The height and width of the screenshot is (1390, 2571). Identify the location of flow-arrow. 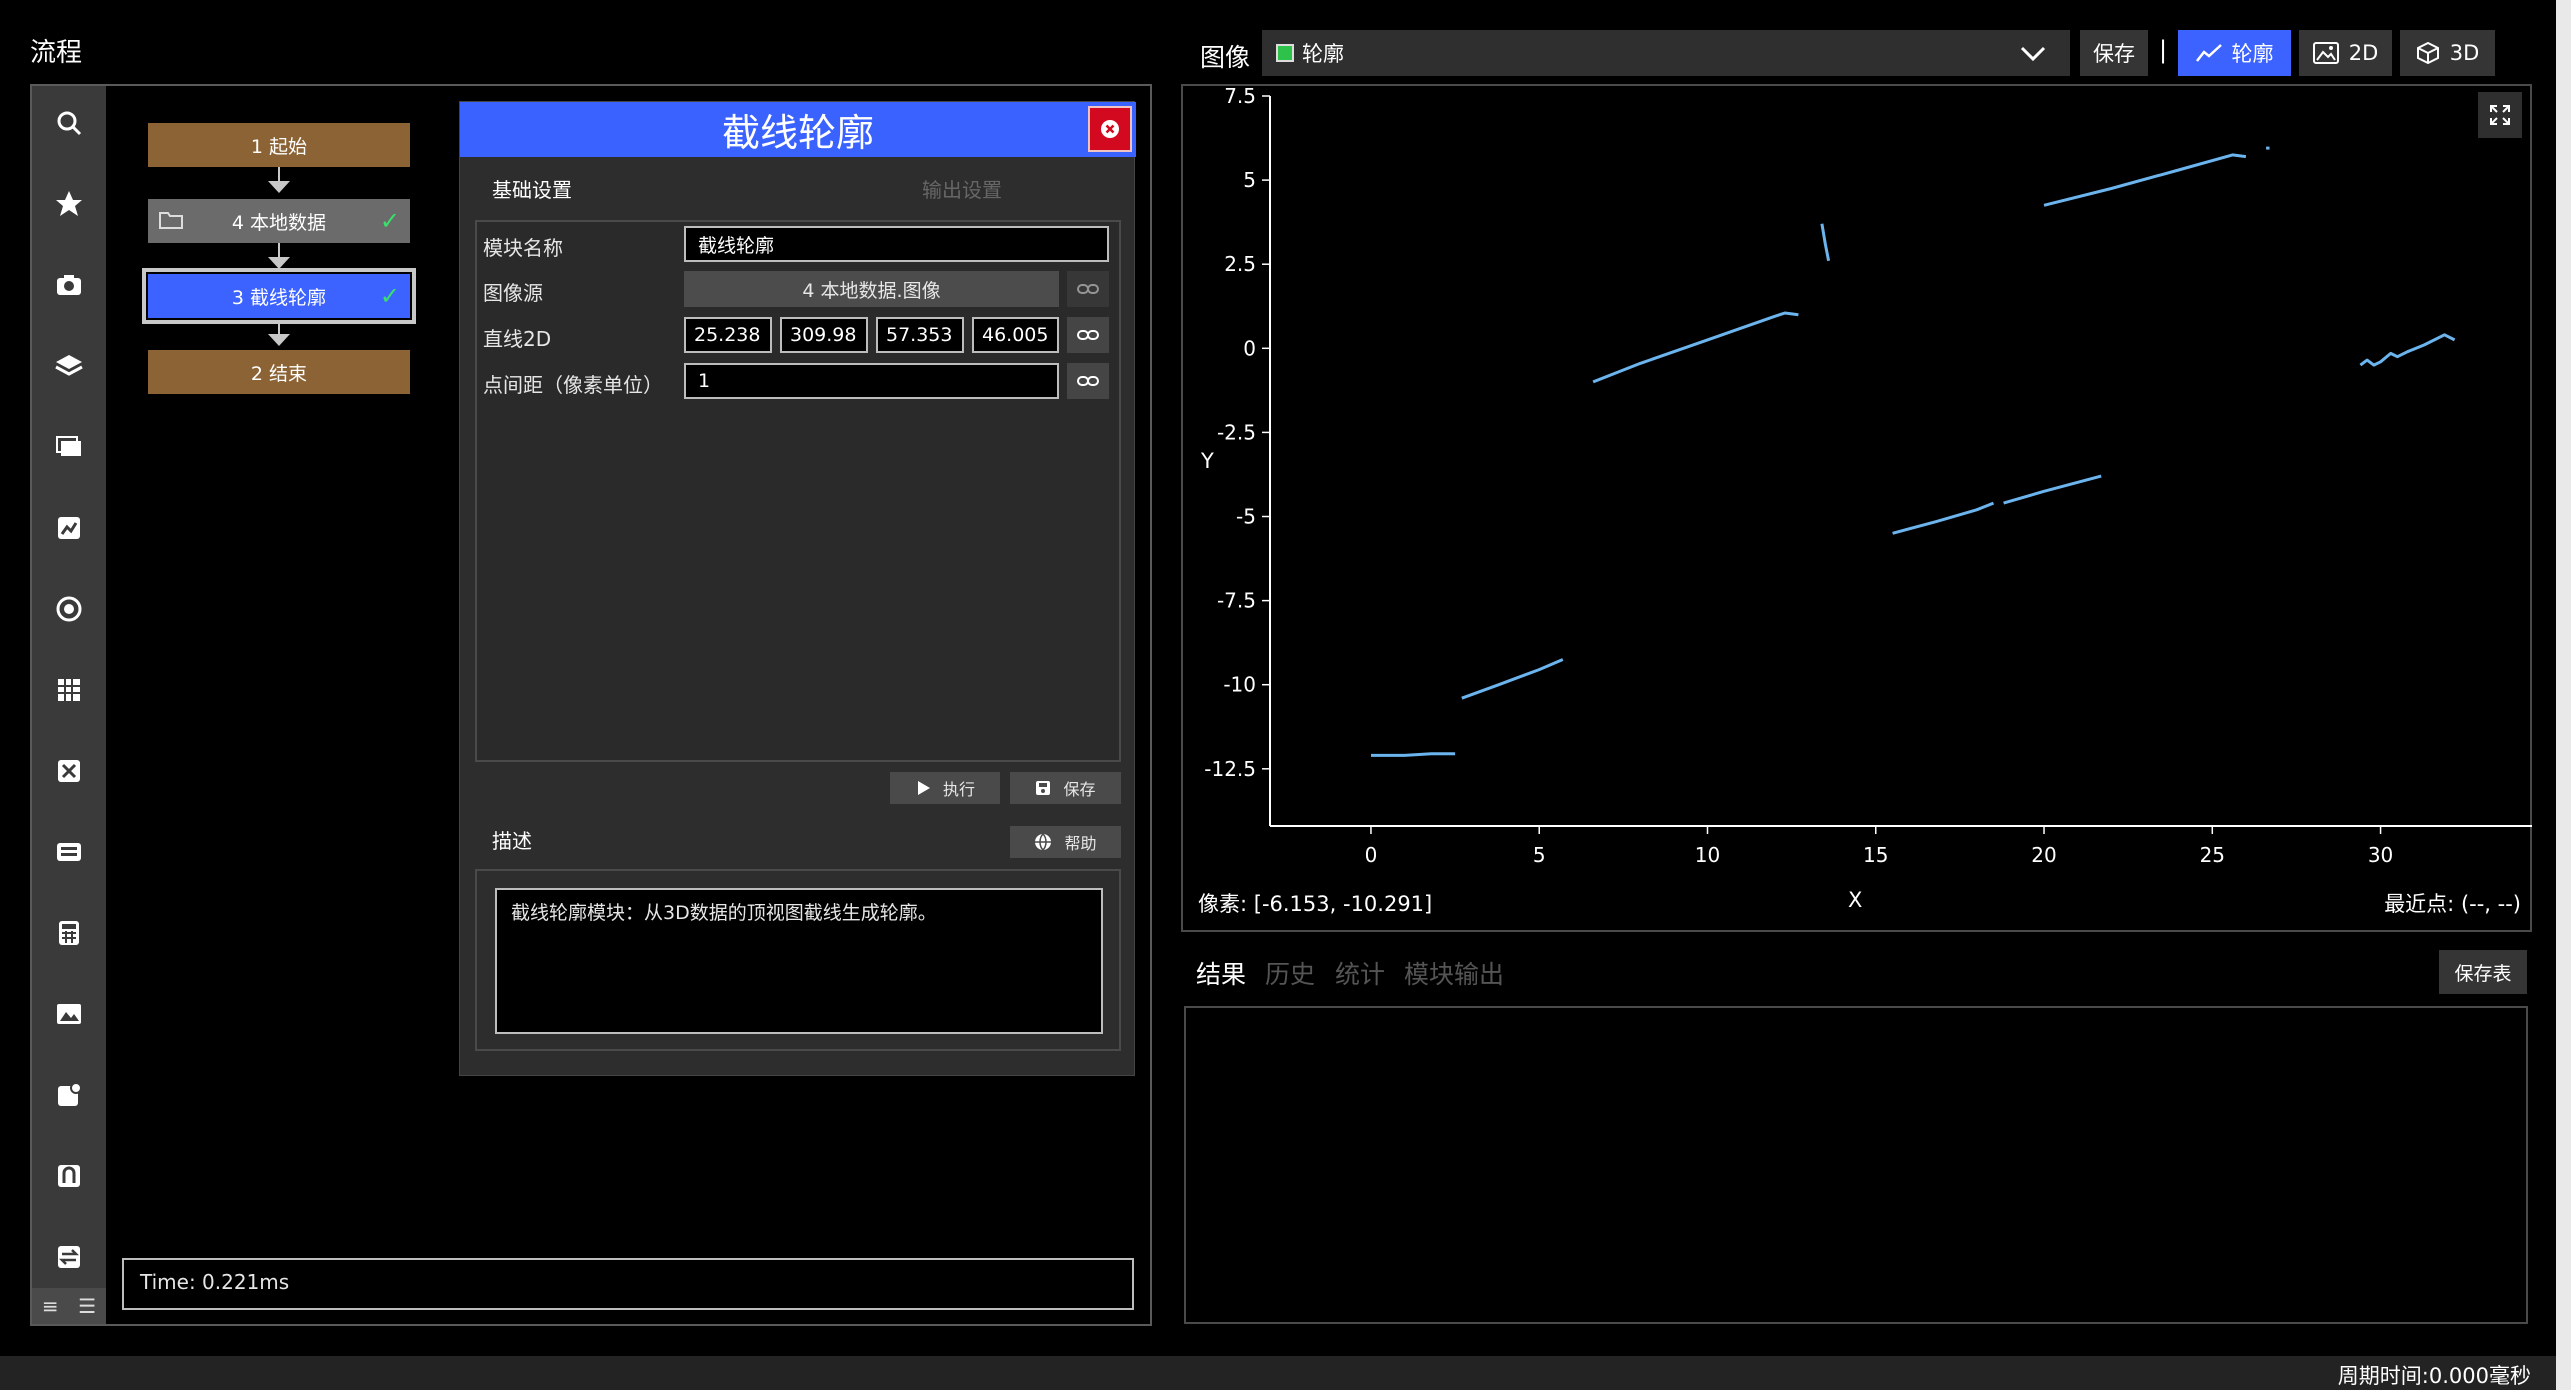
(279, 263).